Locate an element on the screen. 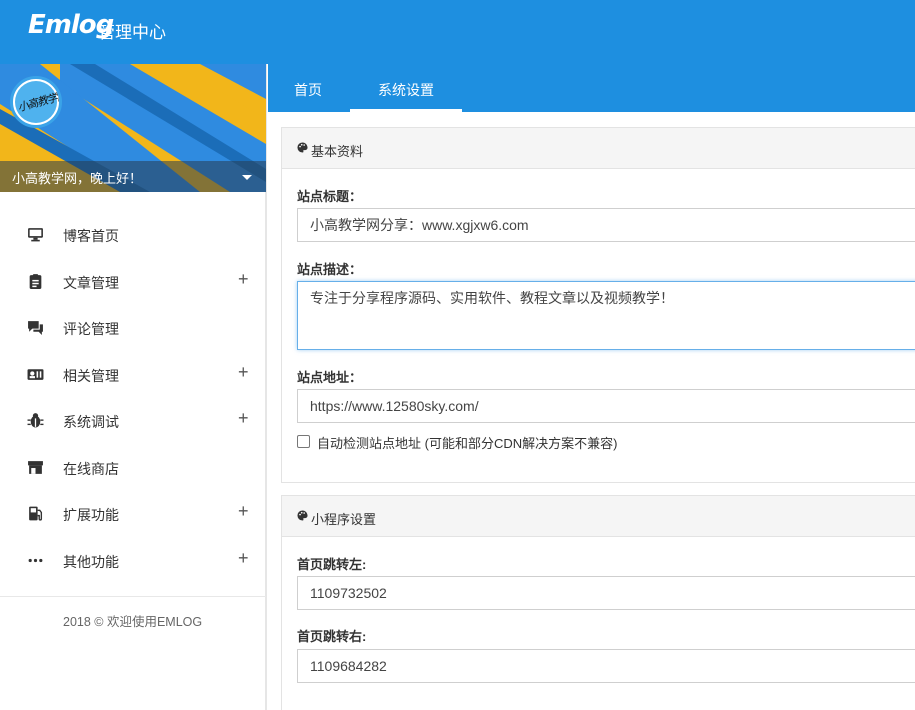 This screenshot has height=710, width=915. site-url-label: 站点地址： is located at coordinates (330, 377).